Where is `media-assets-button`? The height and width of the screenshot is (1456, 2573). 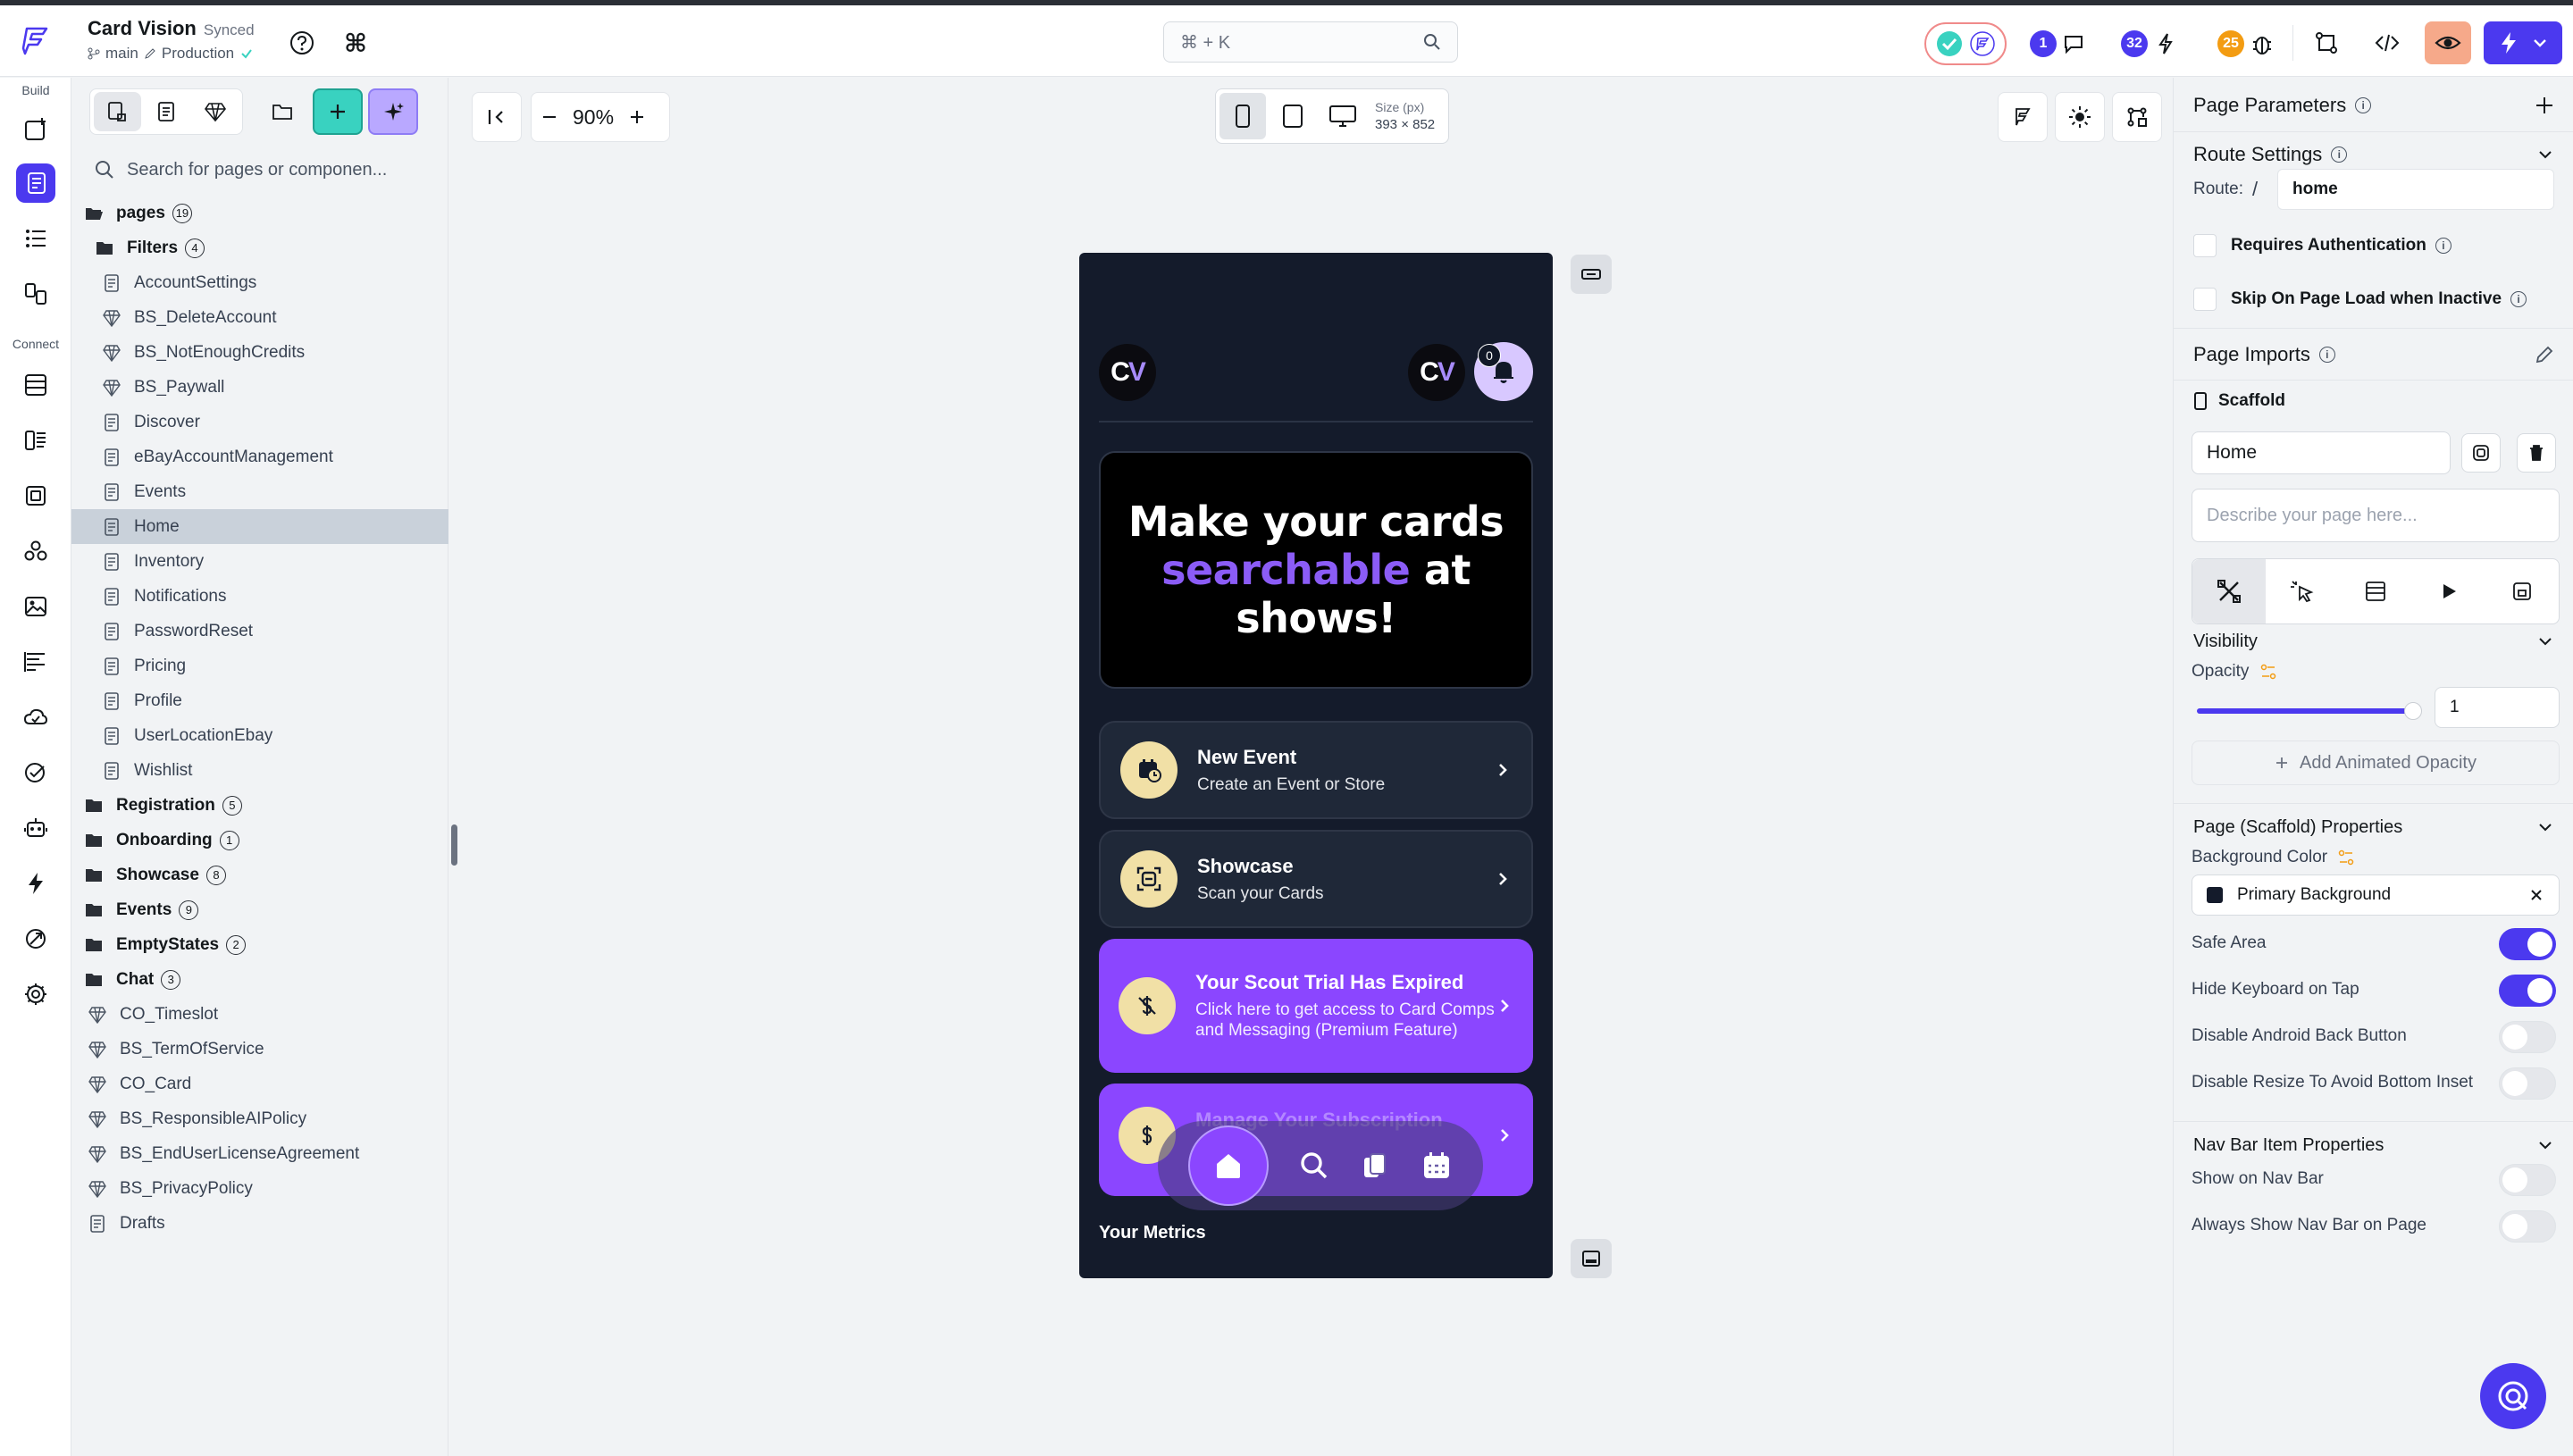 media-assets-button is located at coordinates (35, 606).